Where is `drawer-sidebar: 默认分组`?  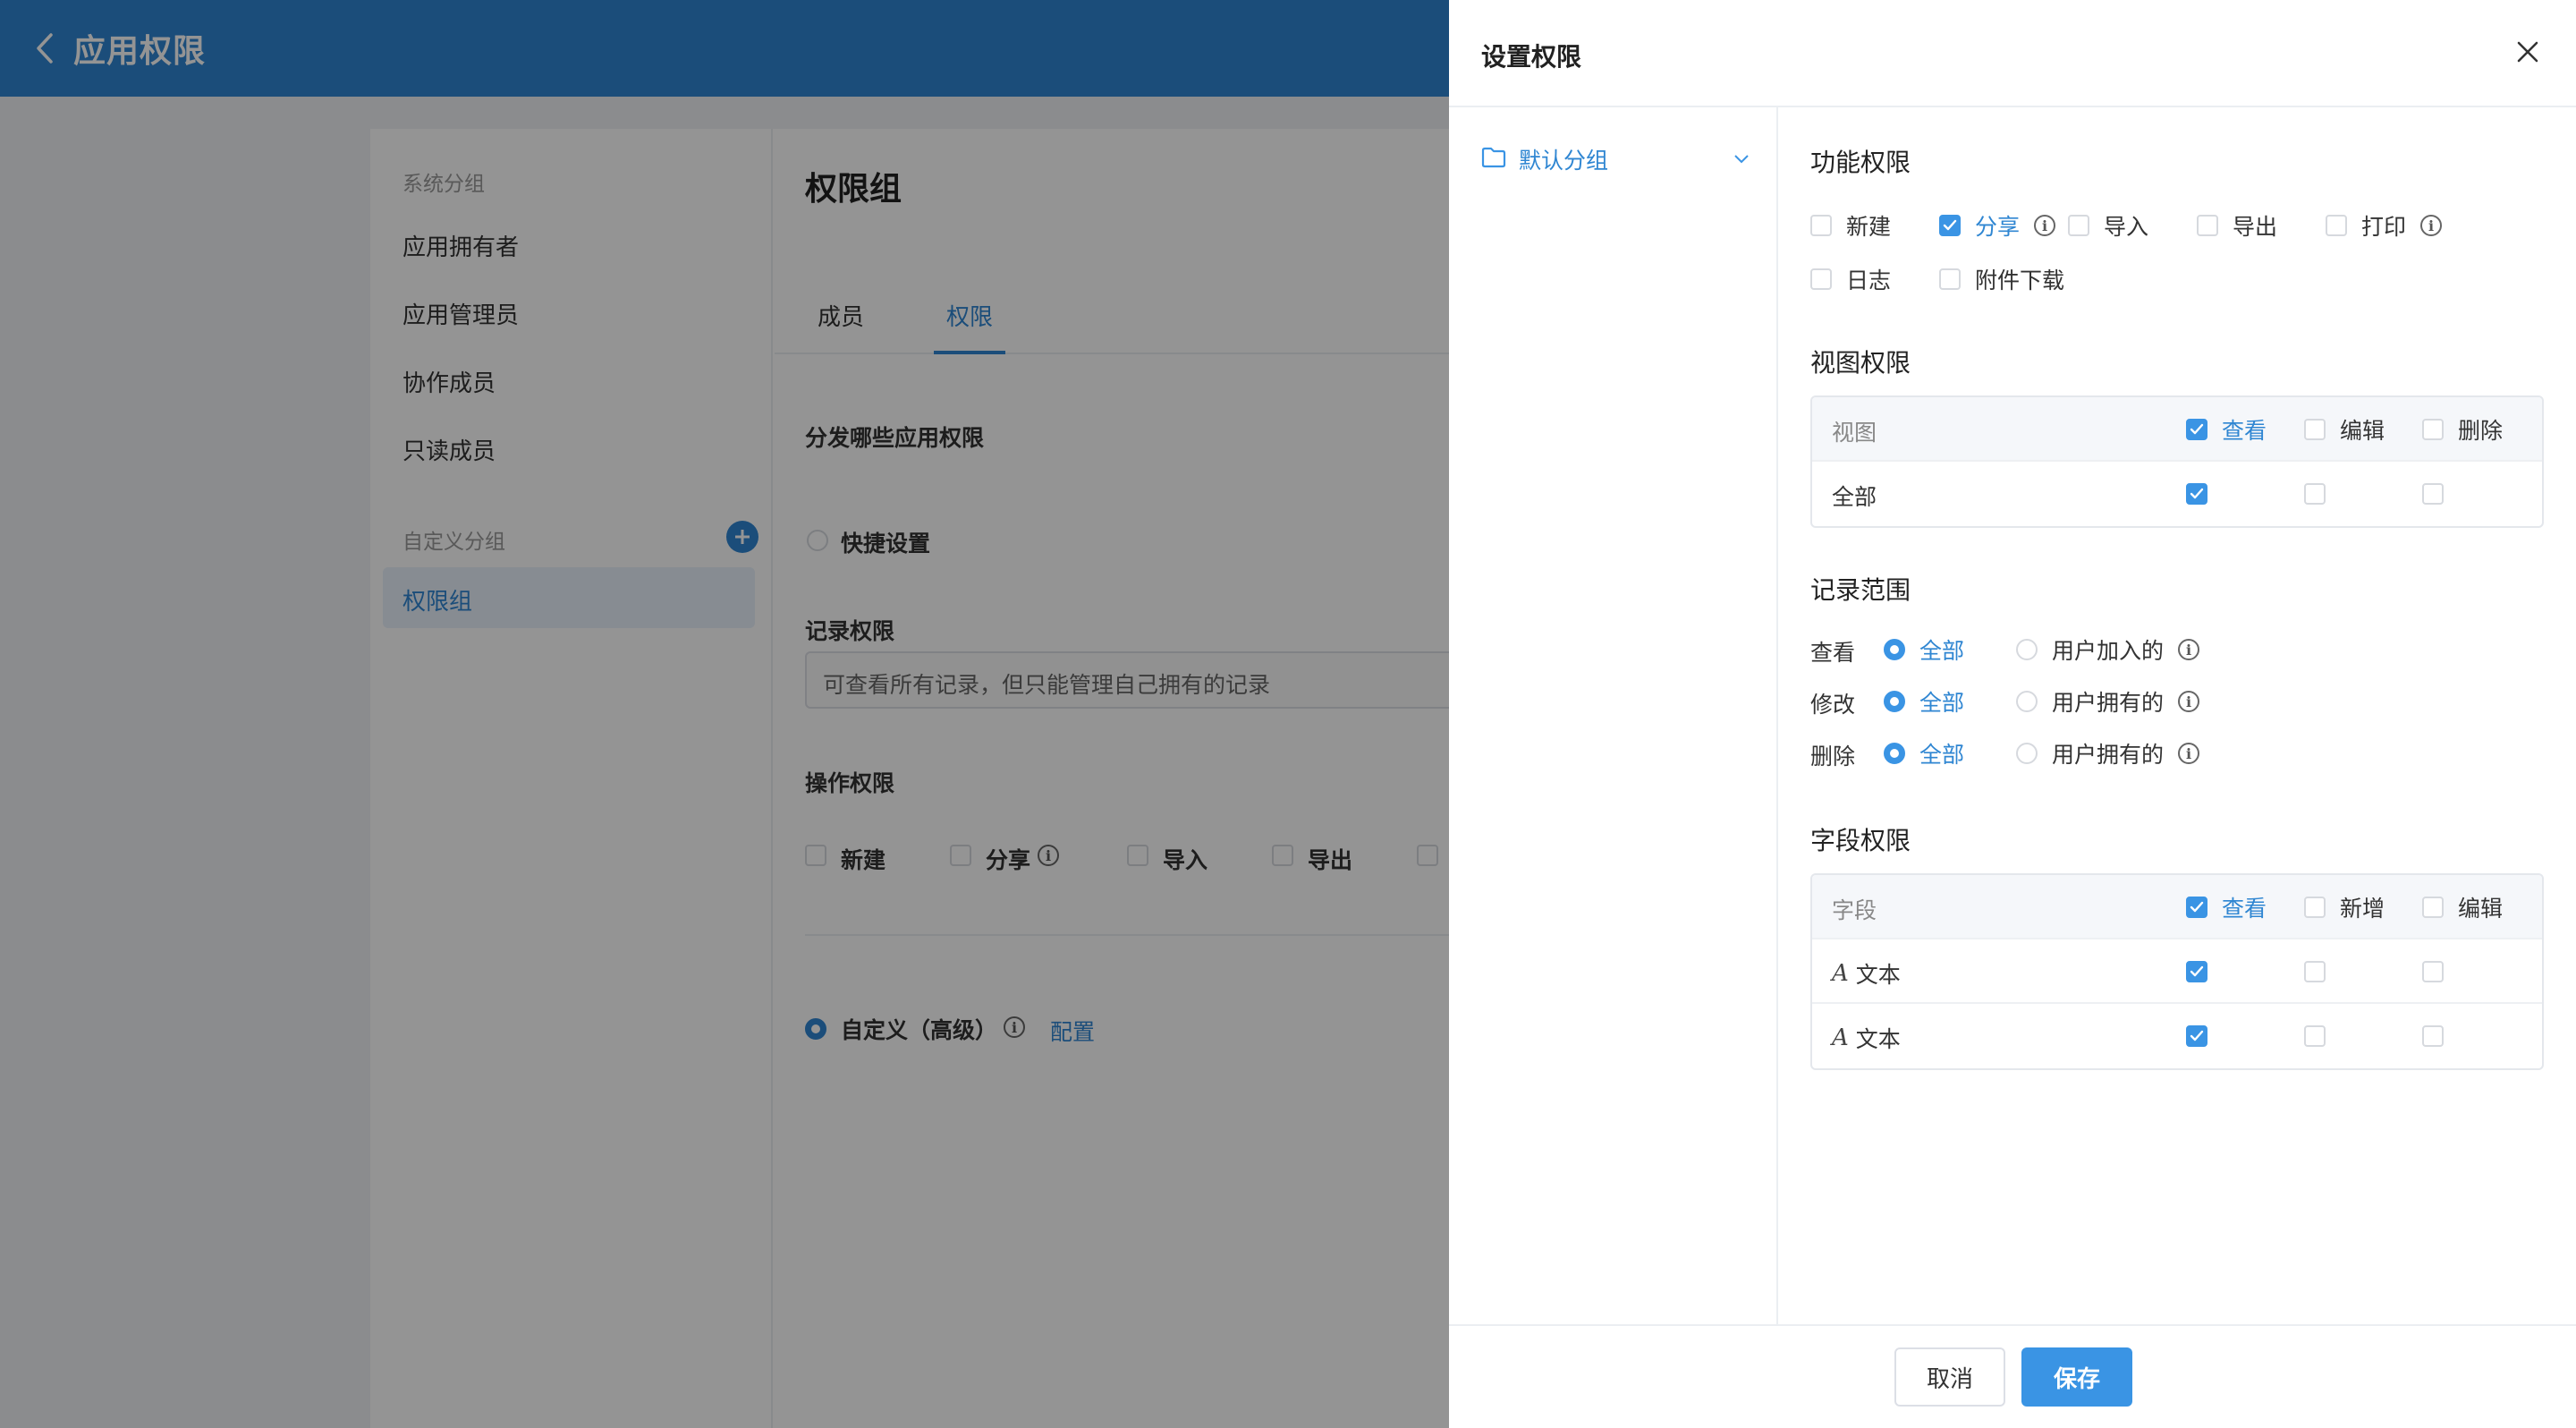 drawer-sidebar: 默认分组 is located at coordinates (1613, 716).